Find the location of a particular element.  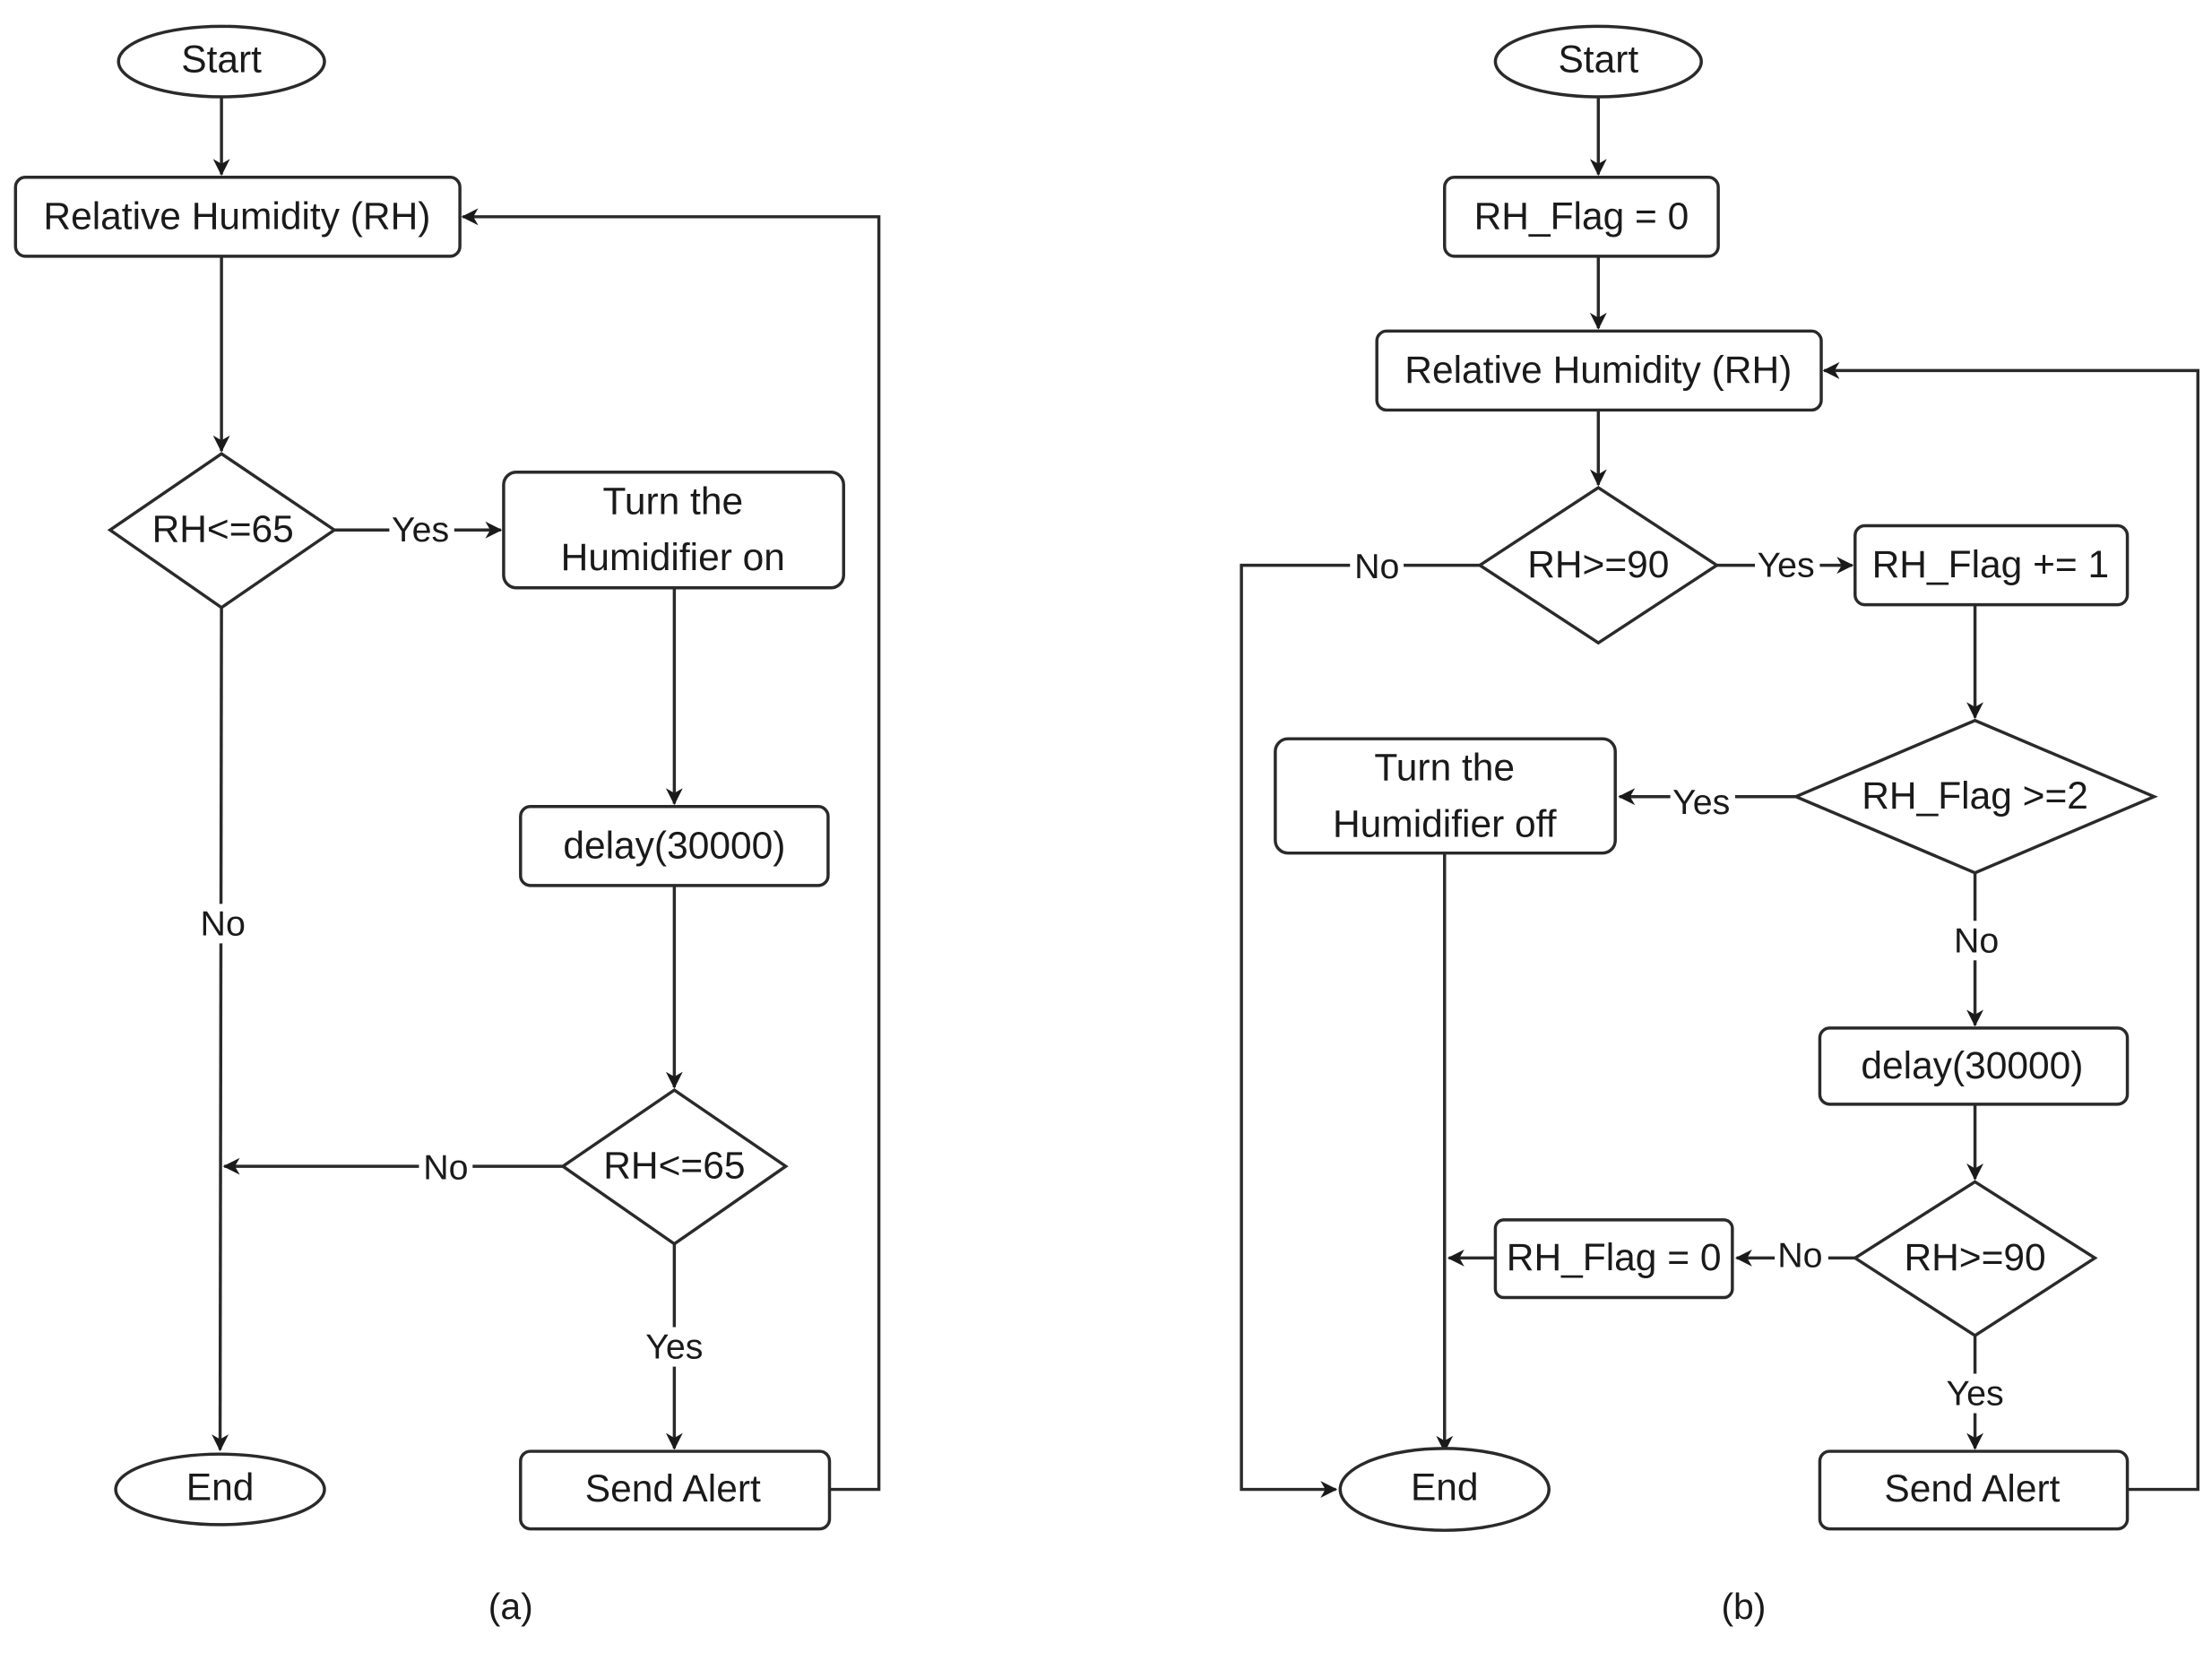

init-flag-node: RH_Flag = 0 is located at coordinates (1581, 217).